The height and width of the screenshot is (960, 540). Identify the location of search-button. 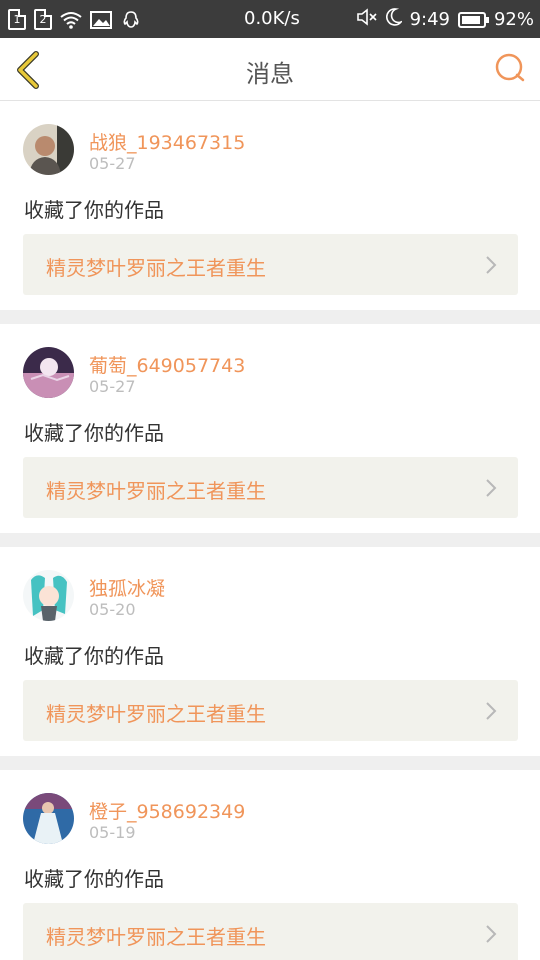
(510, 68).